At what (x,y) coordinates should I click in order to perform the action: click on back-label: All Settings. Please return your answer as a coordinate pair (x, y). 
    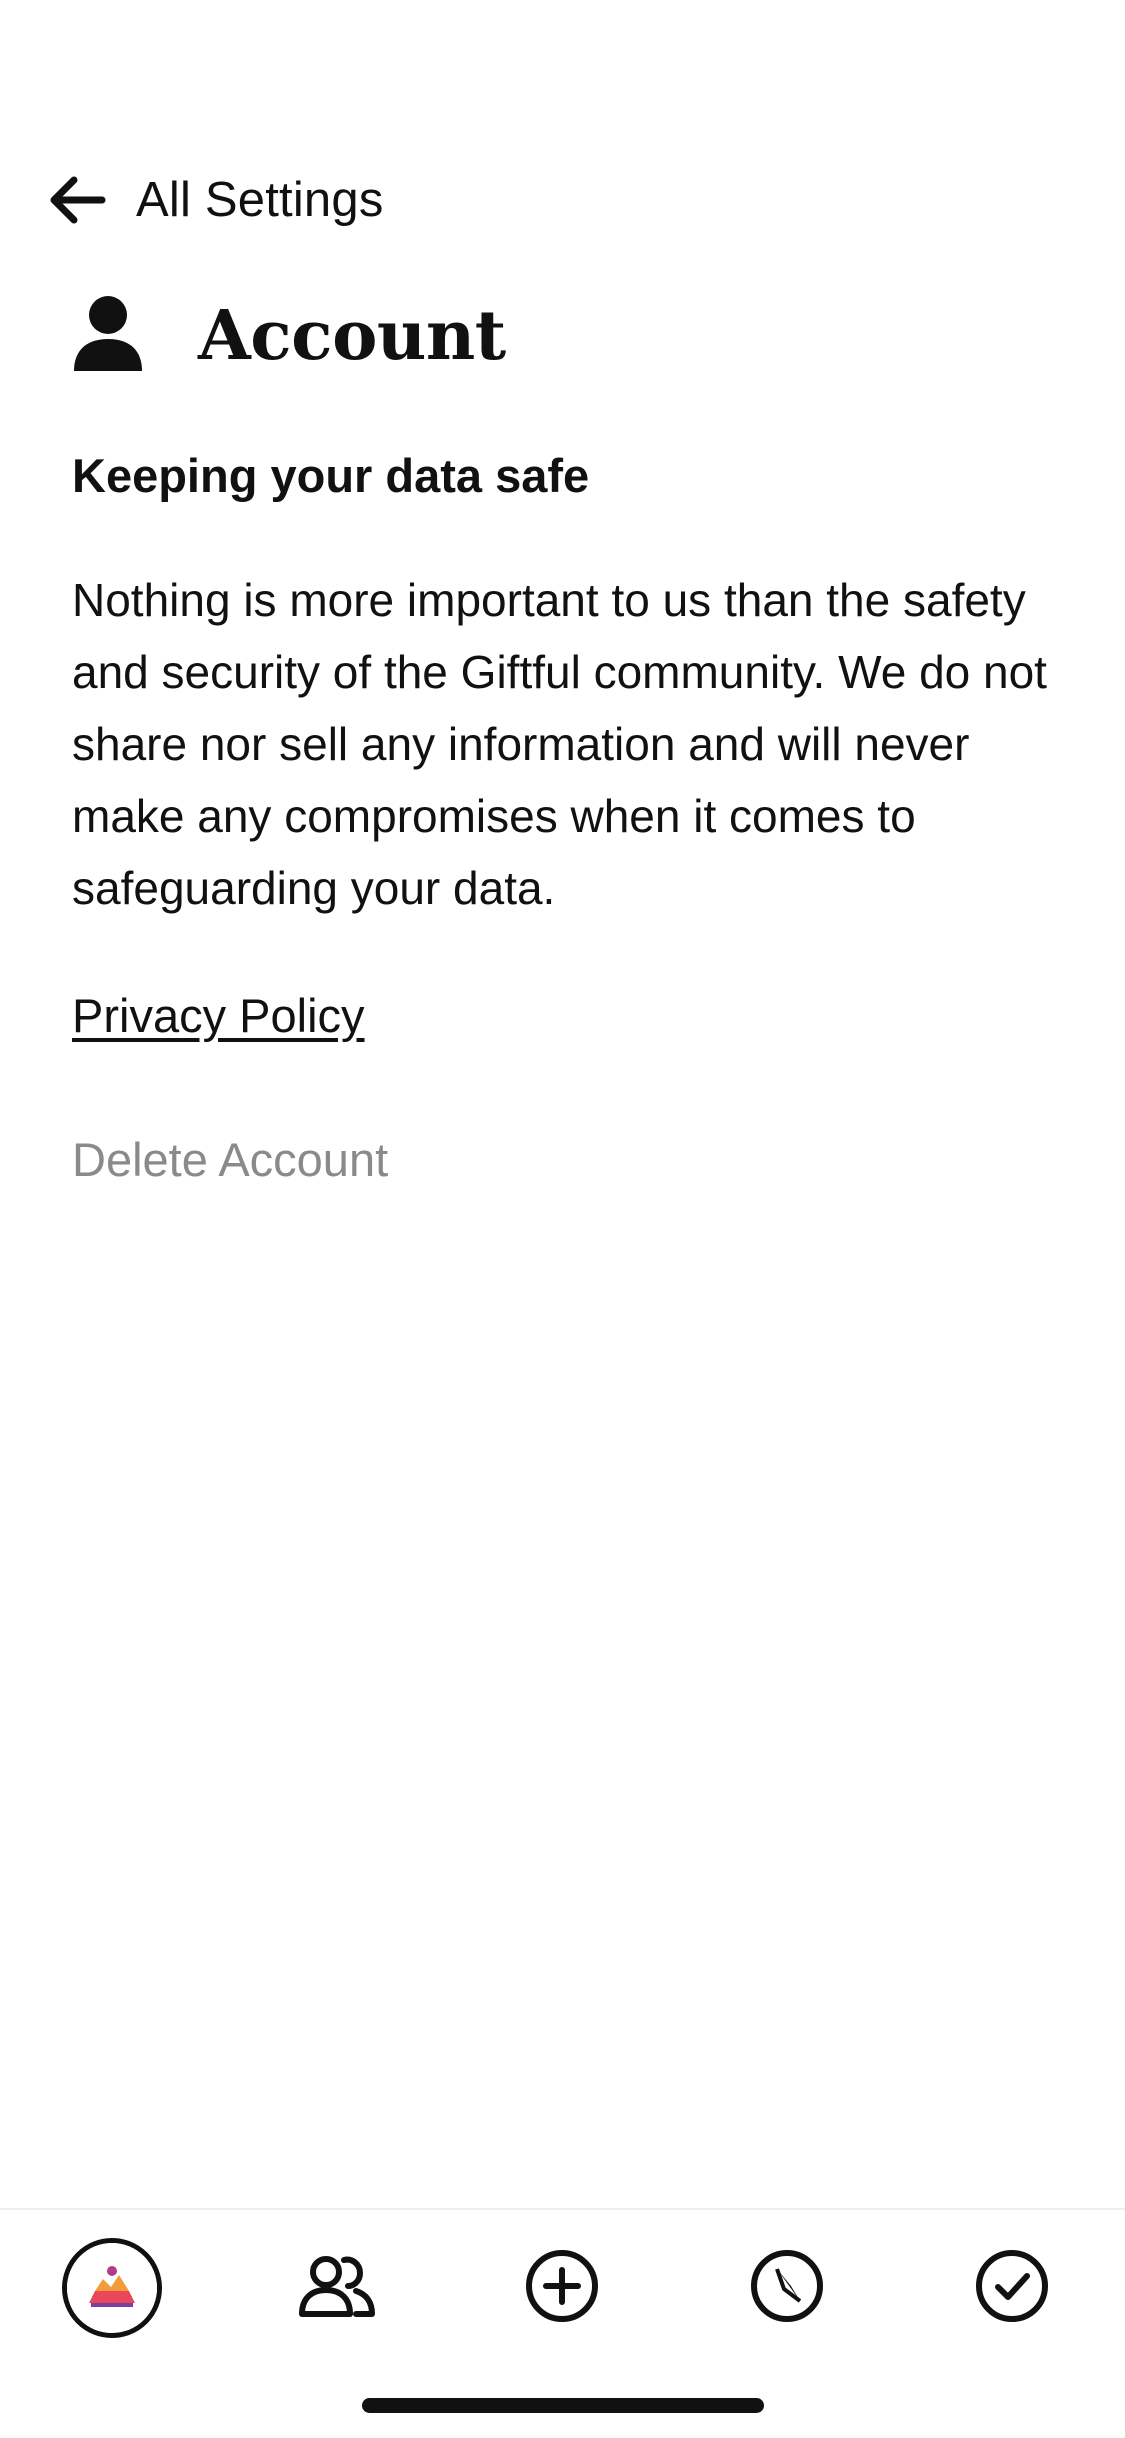
    Looking at the image, I should click on (260, 200).